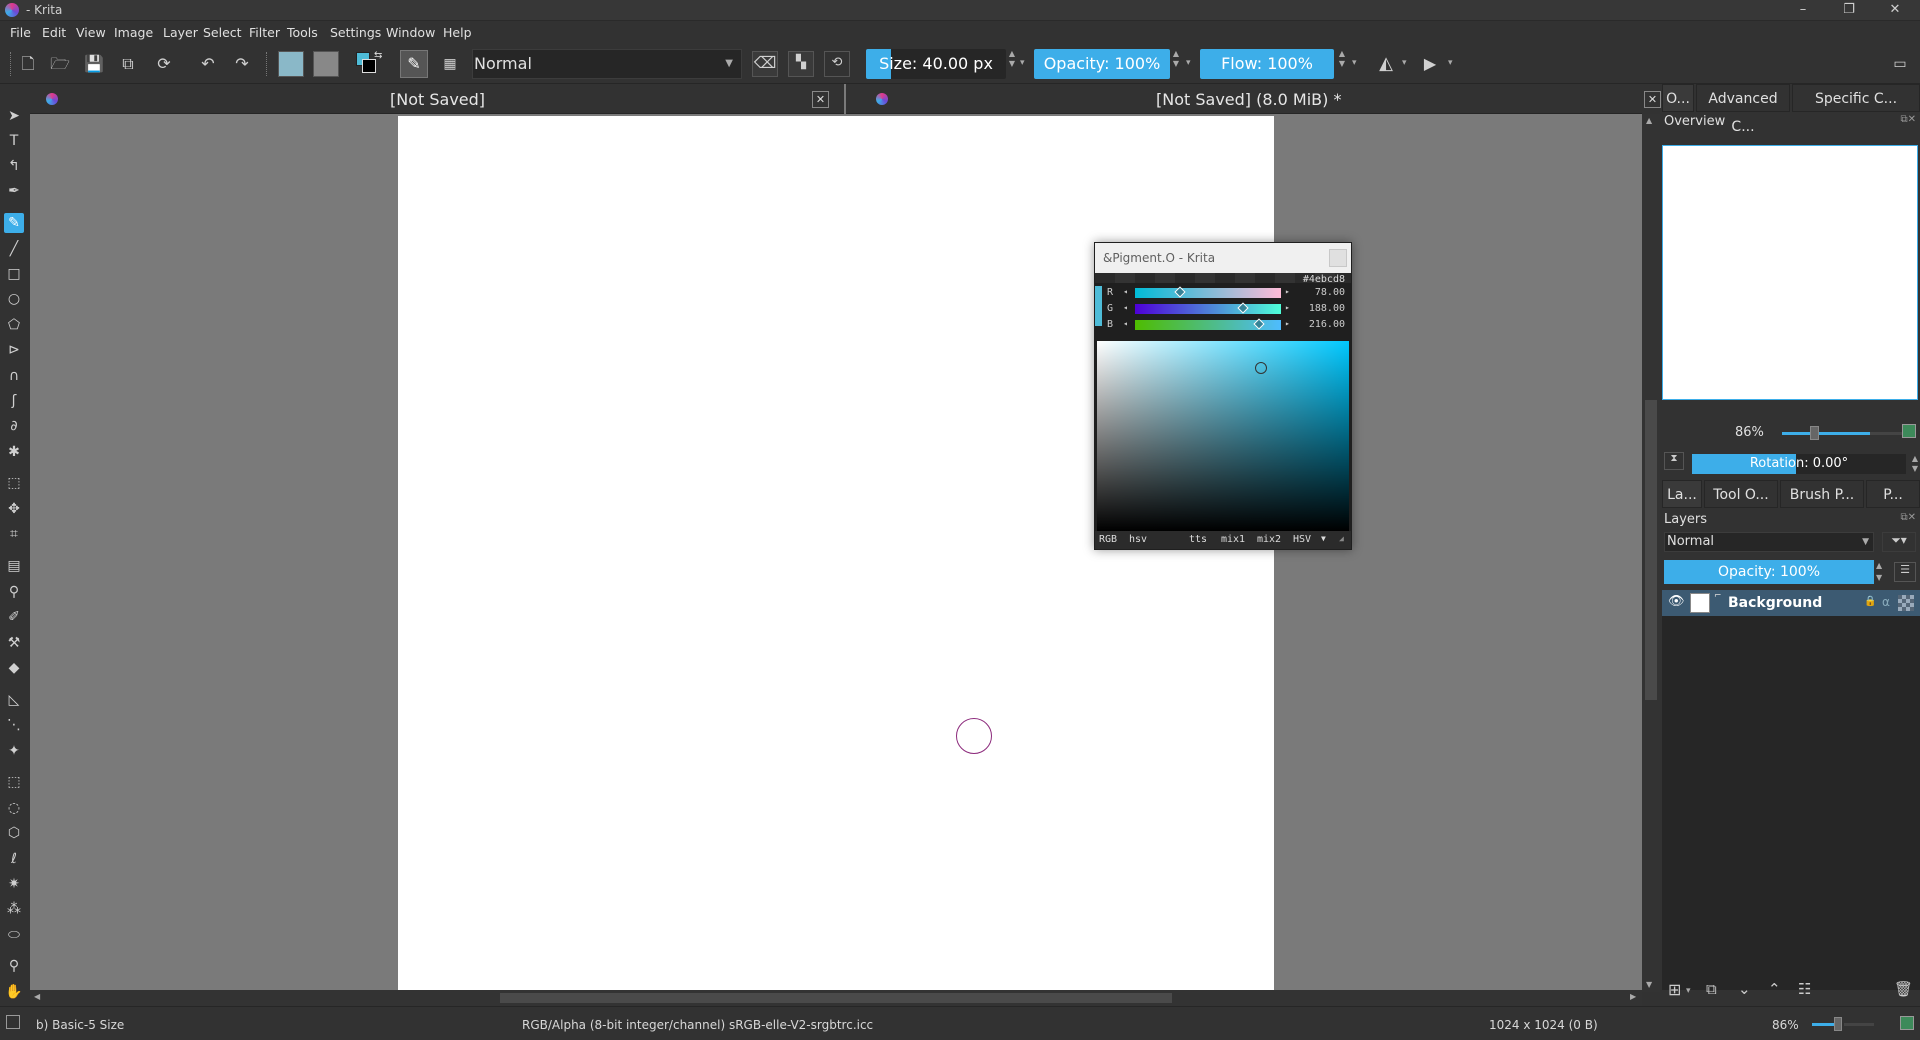  What do you see at coordinates (1799, 464) in the screenshot?
I see `rotation-slider: Rotation: 0.00°` at bounding box center [1799, 464].